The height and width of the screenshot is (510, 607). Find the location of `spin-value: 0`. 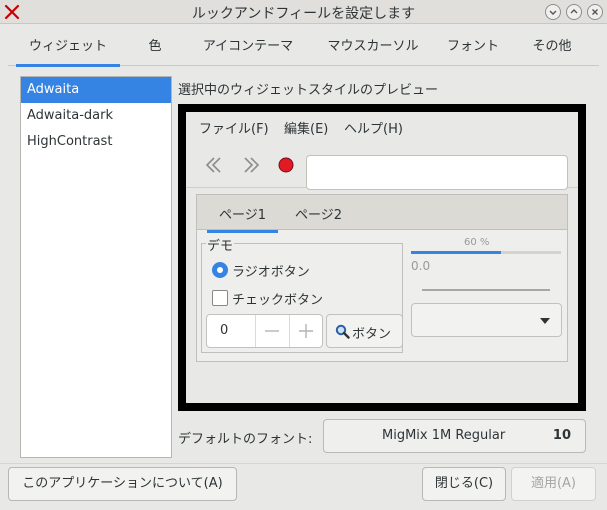

spin-value: 0 is located at coordinates (224, 330).